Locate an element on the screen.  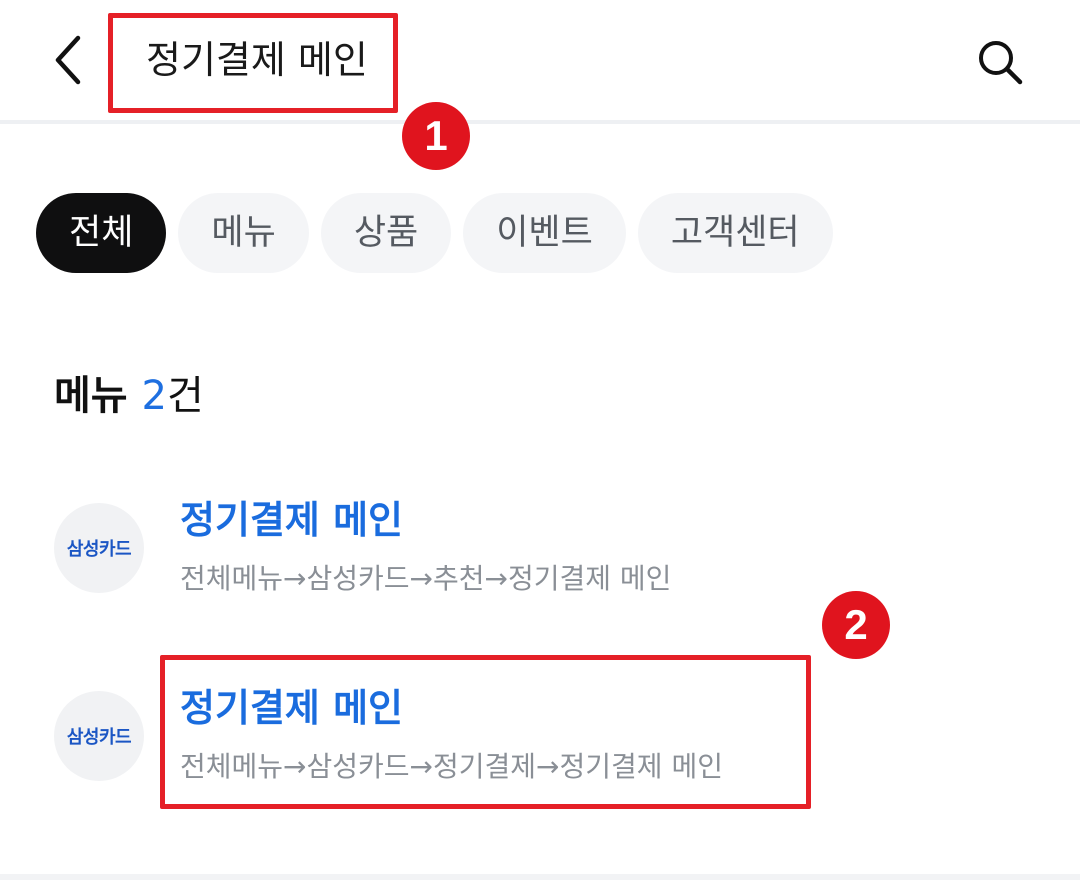
result-path: 전체메뉴→삼성카드→추천→정기결제 메인 is located at coordinates (426, 578).